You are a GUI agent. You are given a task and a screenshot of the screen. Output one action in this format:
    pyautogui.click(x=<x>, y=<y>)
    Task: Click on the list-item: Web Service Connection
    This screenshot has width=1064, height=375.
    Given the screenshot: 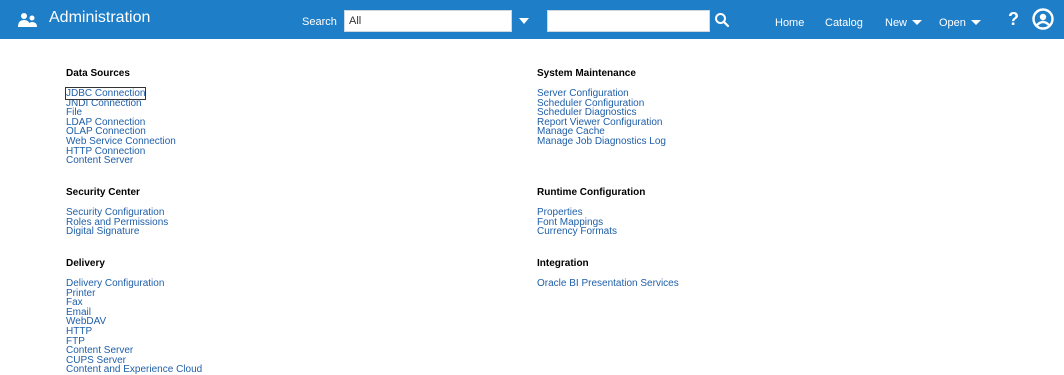 What is the action you would take?
    pyautogui.click(x=121, y=140)
    